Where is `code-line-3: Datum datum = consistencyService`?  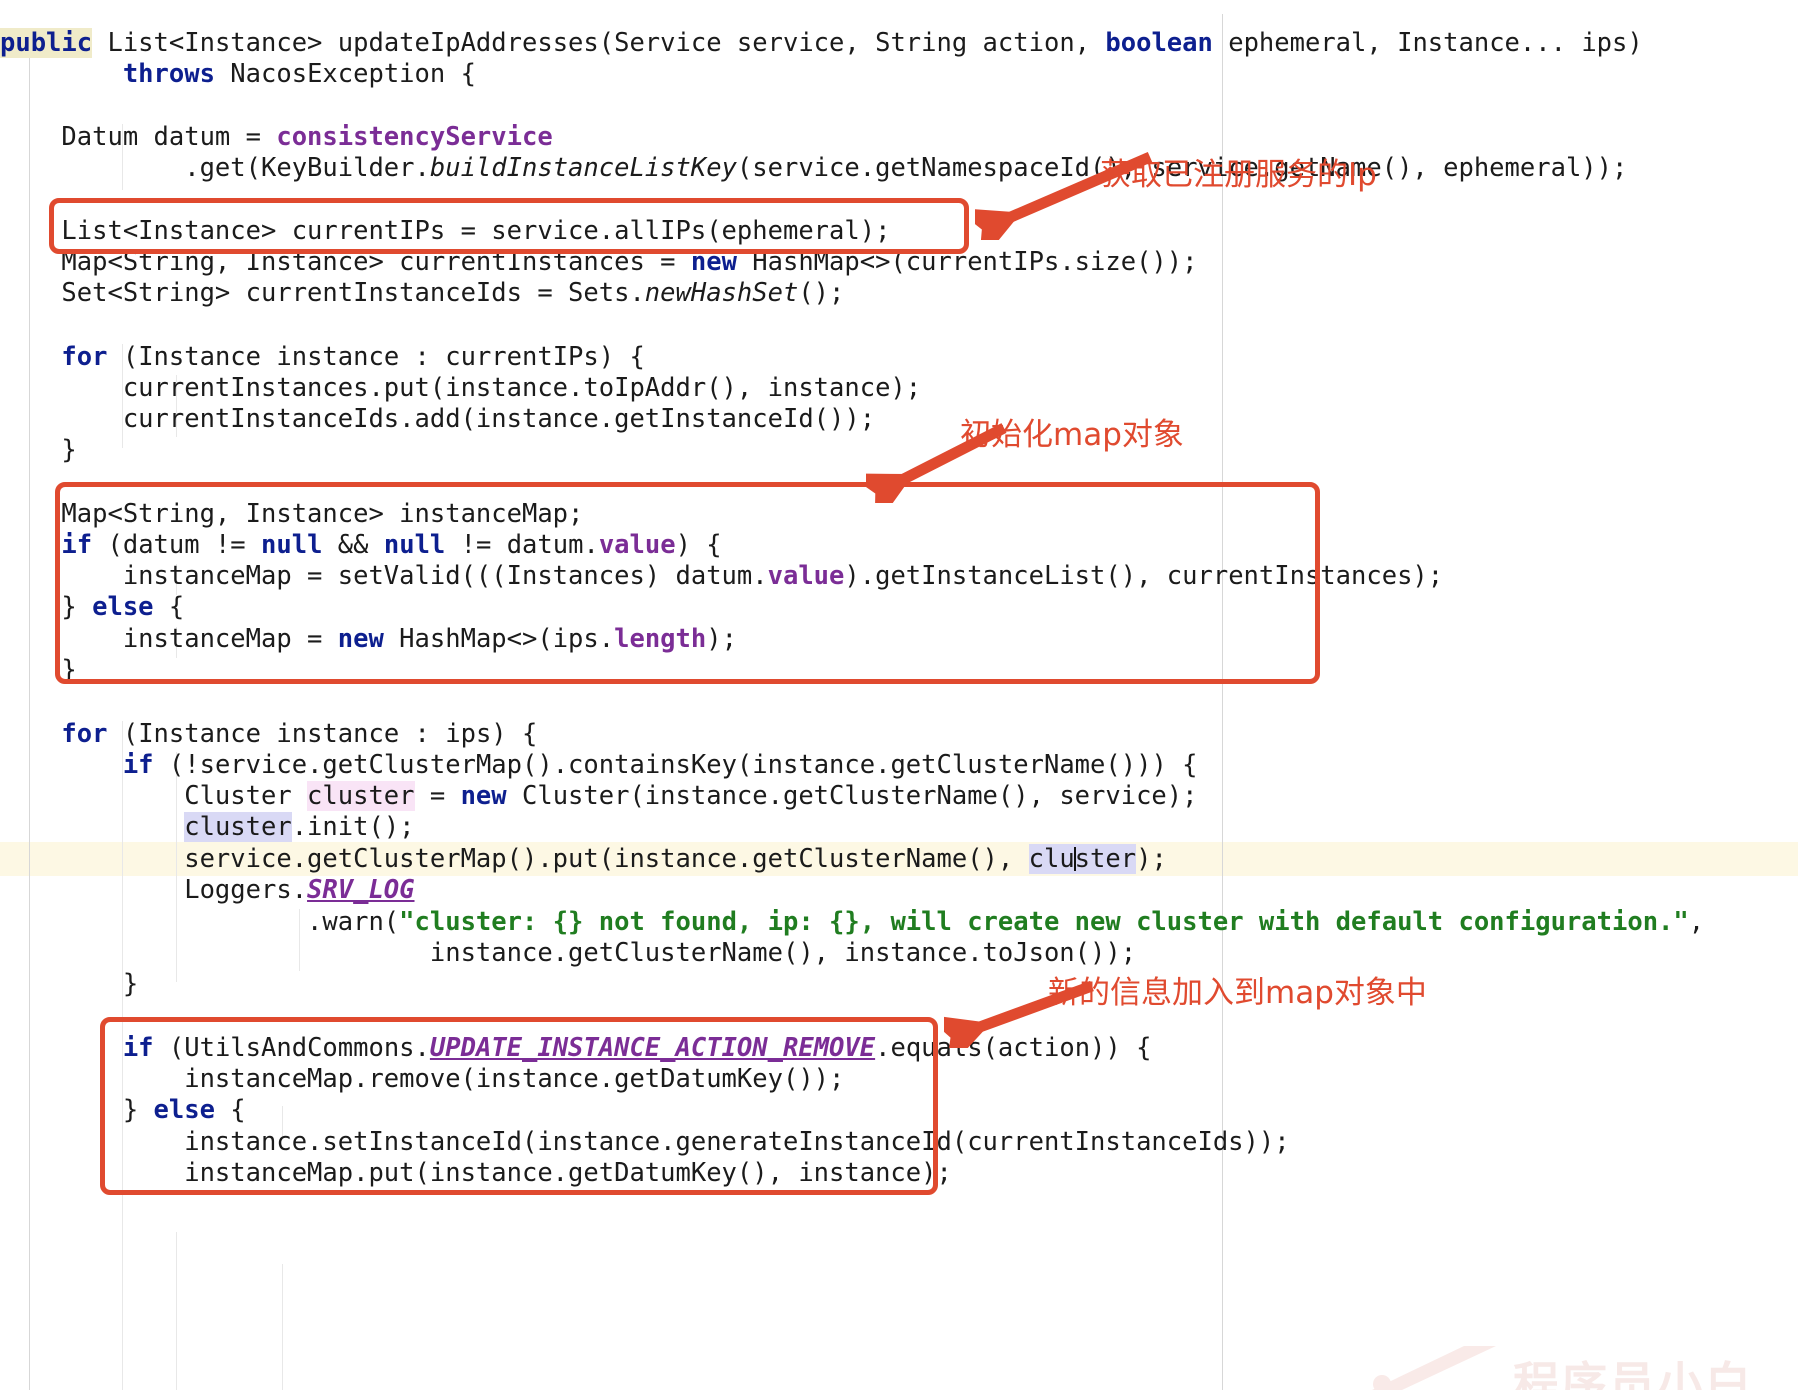
code-line-3: Datum datum = consistencyService is located at coordinates (276, 137).